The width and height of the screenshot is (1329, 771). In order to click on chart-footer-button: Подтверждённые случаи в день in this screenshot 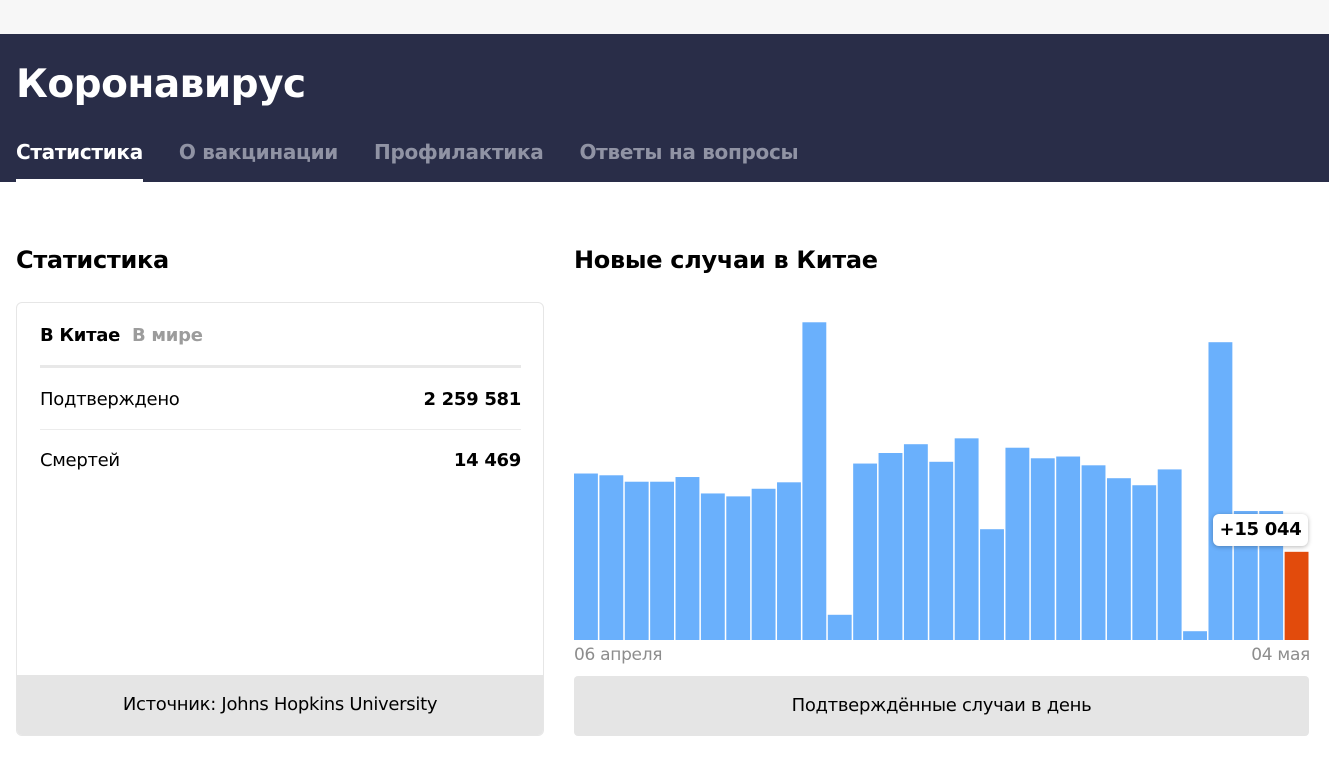, I will do `click(941, 706)`.